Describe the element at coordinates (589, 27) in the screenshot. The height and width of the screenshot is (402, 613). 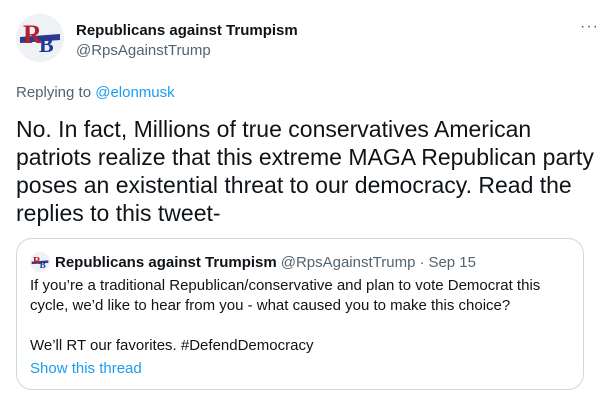
I see `more-options-icon: ···` at that location.